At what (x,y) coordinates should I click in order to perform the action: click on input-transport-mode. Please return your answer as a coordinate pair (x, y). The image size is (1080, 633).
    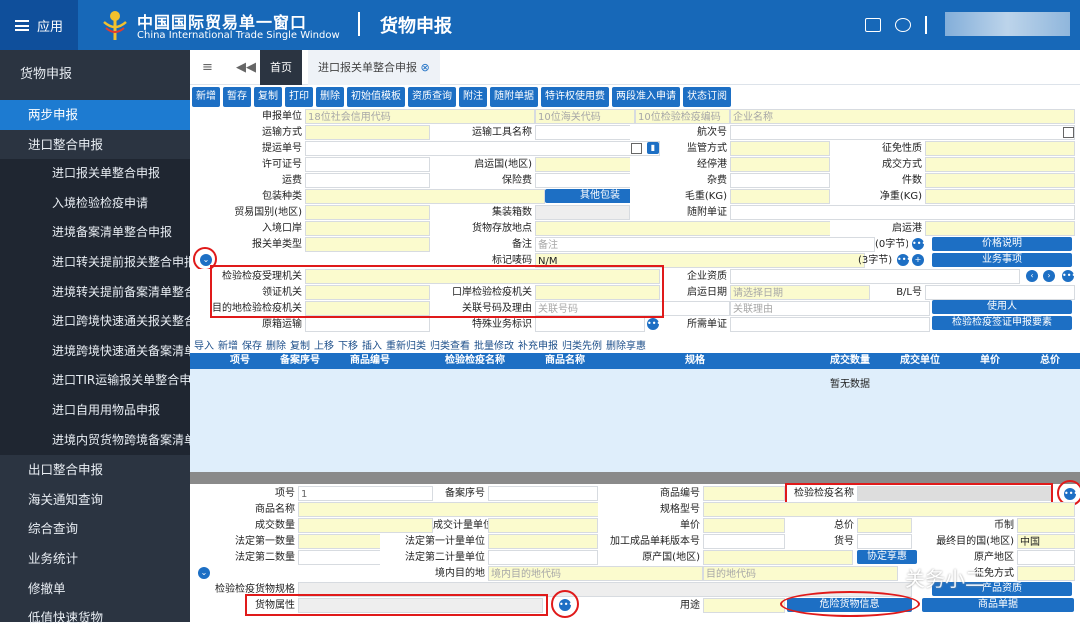
    Looking at the image, I should click on (367, 132).